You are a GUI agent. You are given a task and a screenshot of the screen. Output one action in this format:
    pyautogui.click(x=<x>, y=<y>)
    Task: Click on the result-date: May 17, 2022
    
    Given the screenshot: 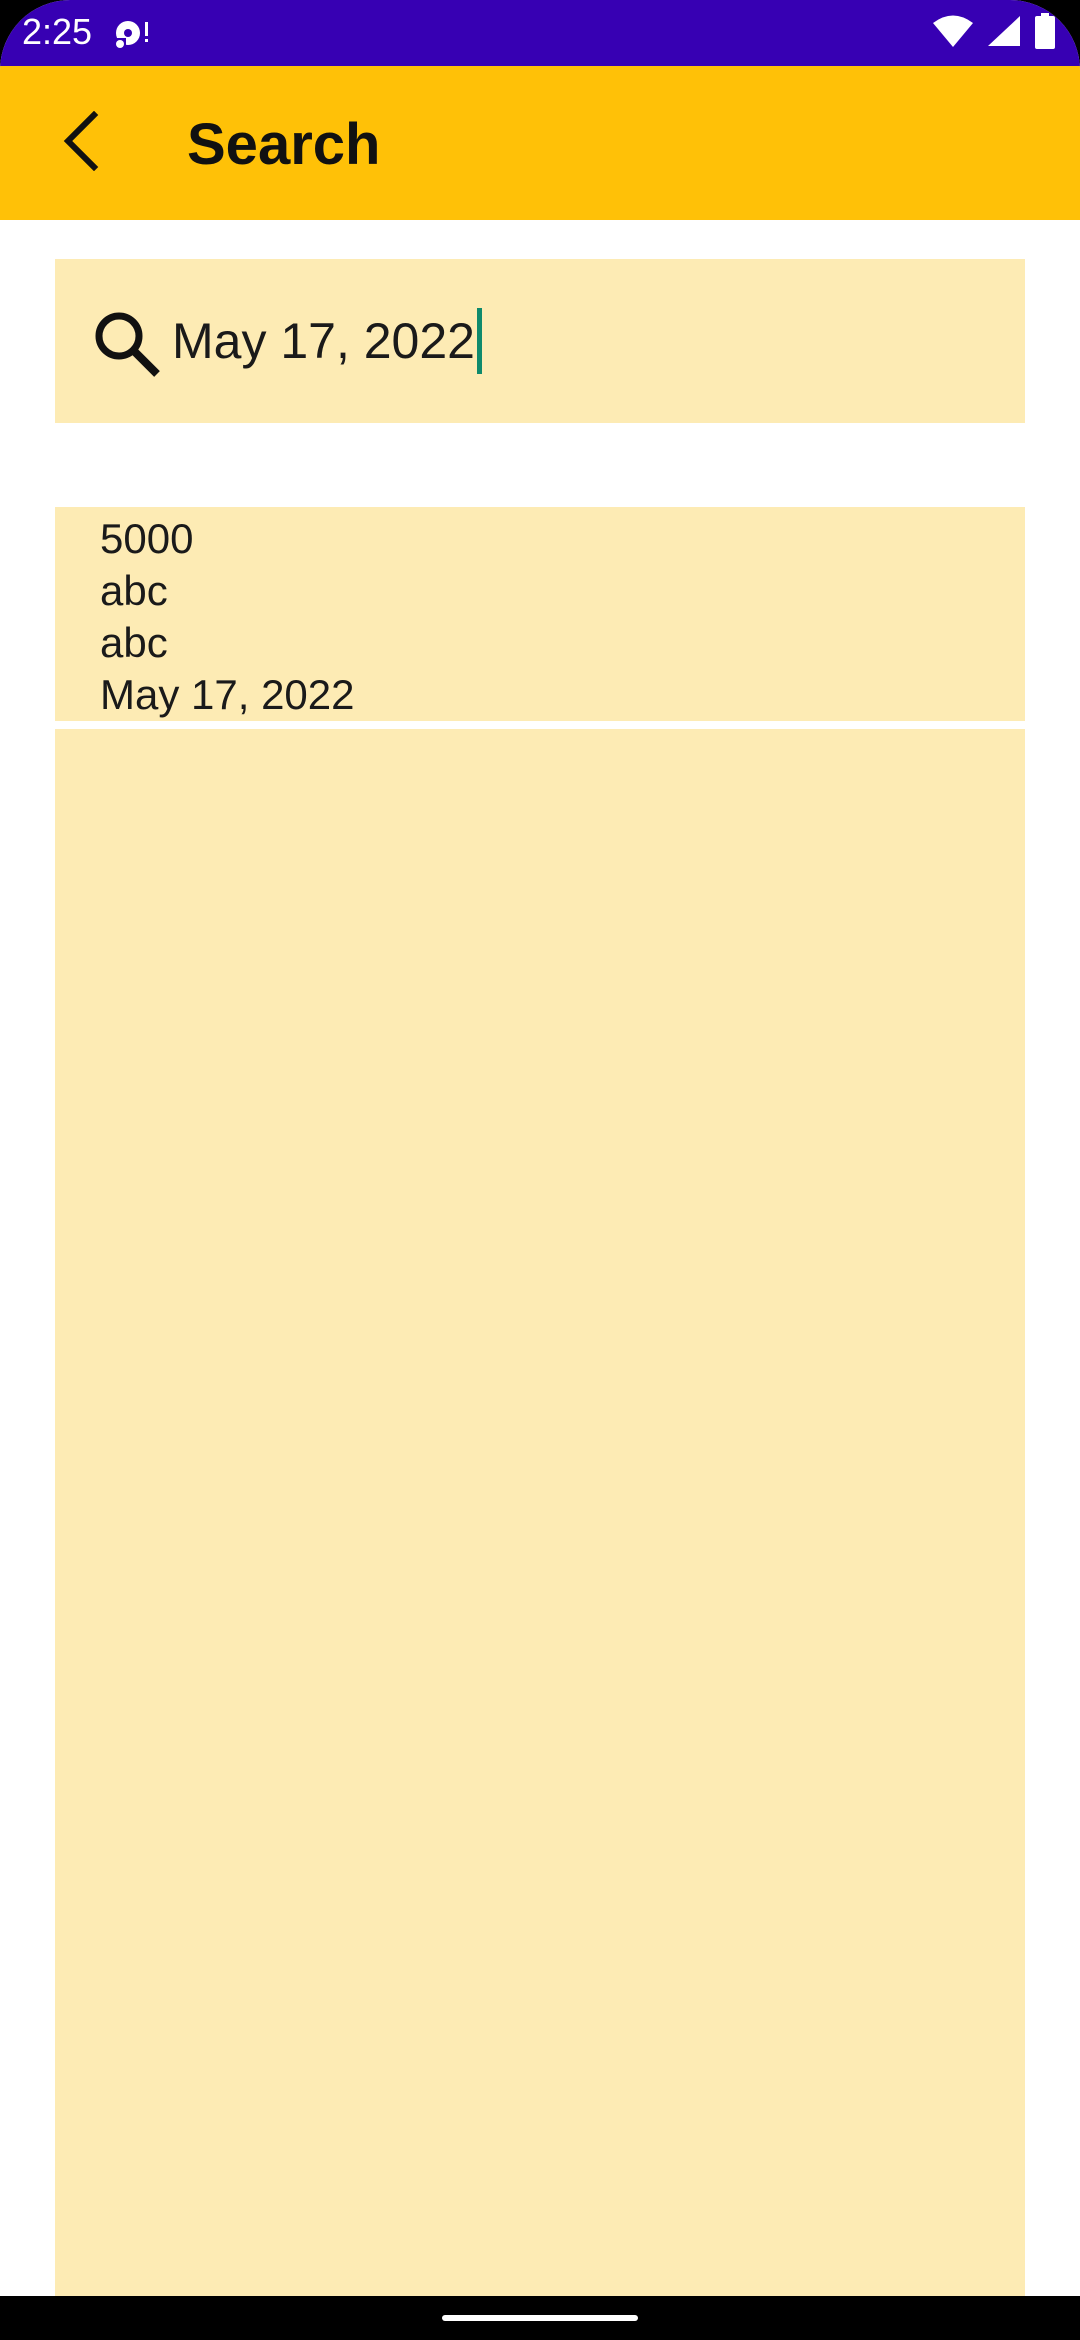 What is the action you would take?
    pyautogui.click(x=227, y=694)
    